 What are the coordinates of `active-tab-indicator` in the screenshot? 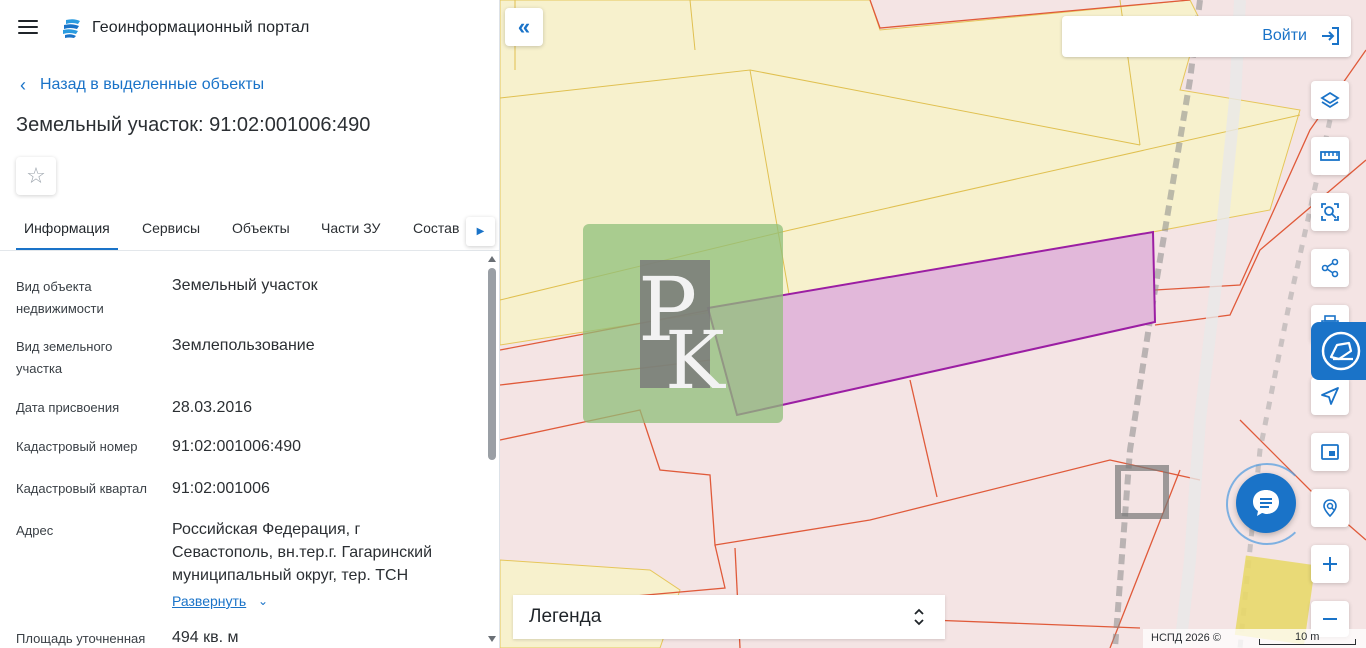 It's located at (67, 249).